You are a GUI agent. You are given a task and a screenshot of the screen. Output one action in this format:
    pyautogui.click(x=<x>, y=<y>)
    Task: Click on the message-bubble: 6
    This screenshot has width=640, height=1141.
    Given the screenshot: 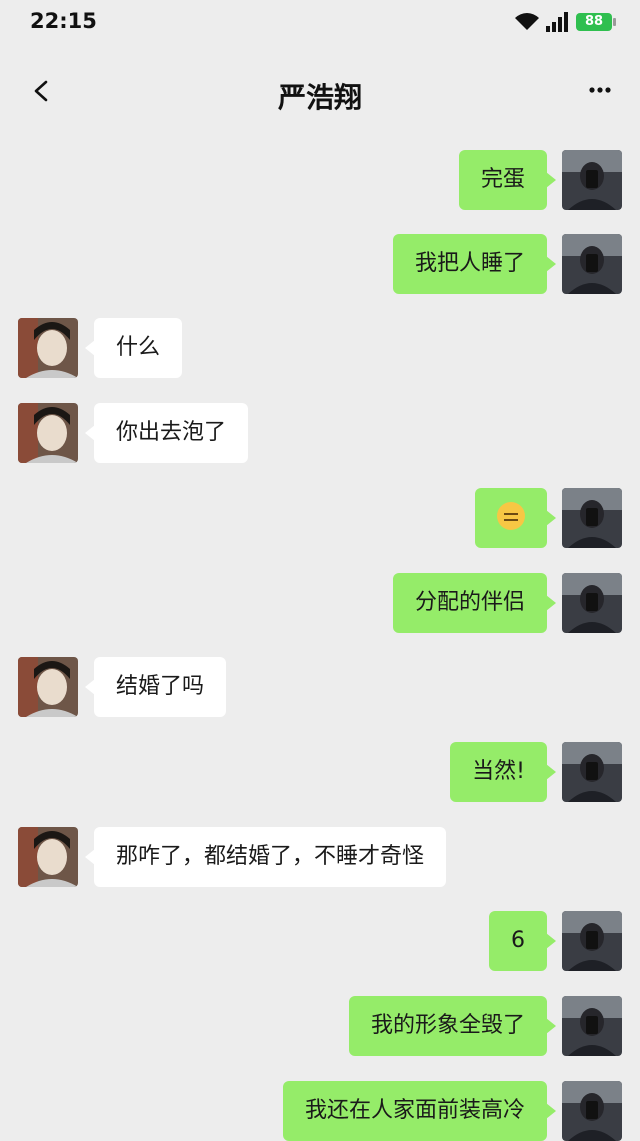 What is the action you would take?
    pyautogui.click(x=522, y=941)
    